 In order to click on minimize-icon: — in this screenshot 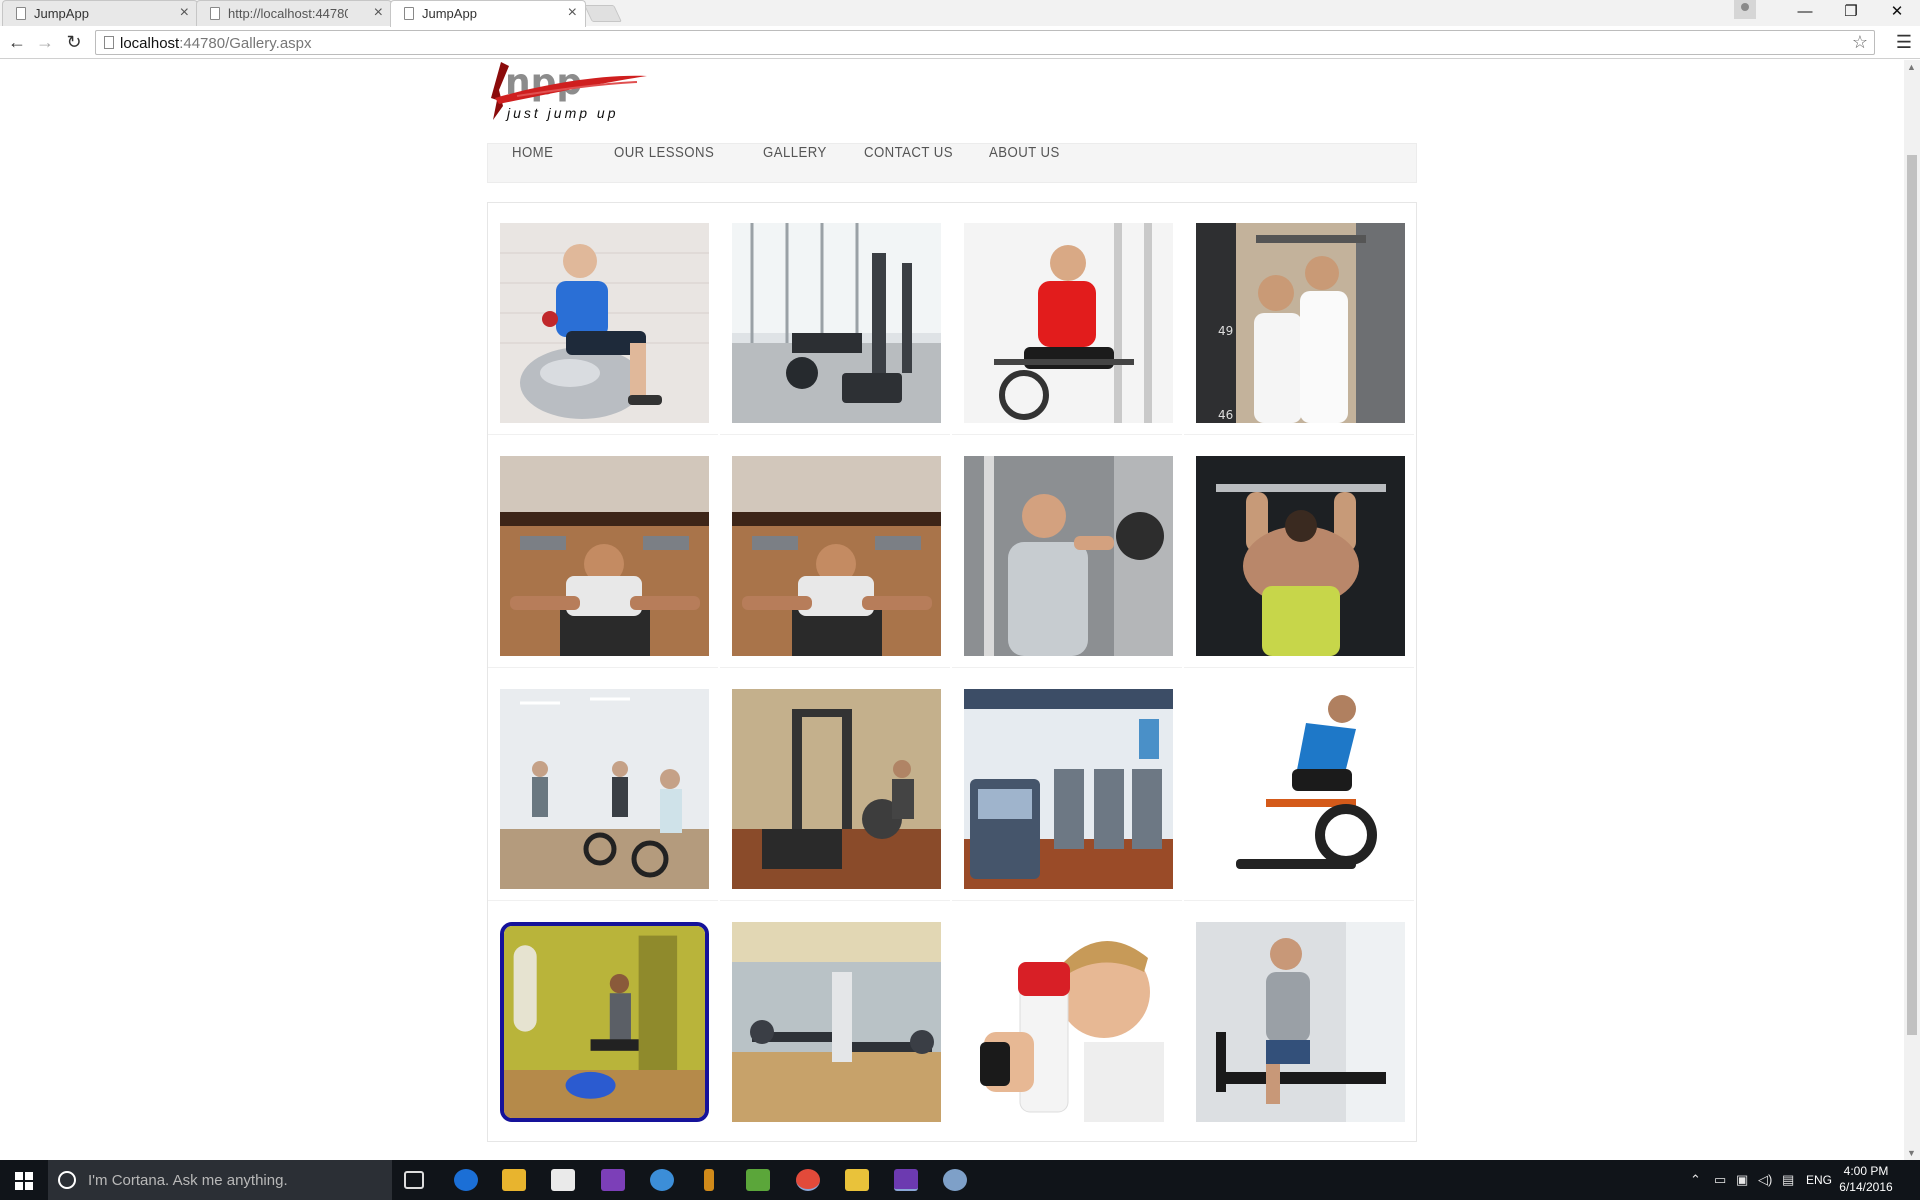, I will do `click(1805, 13)`.